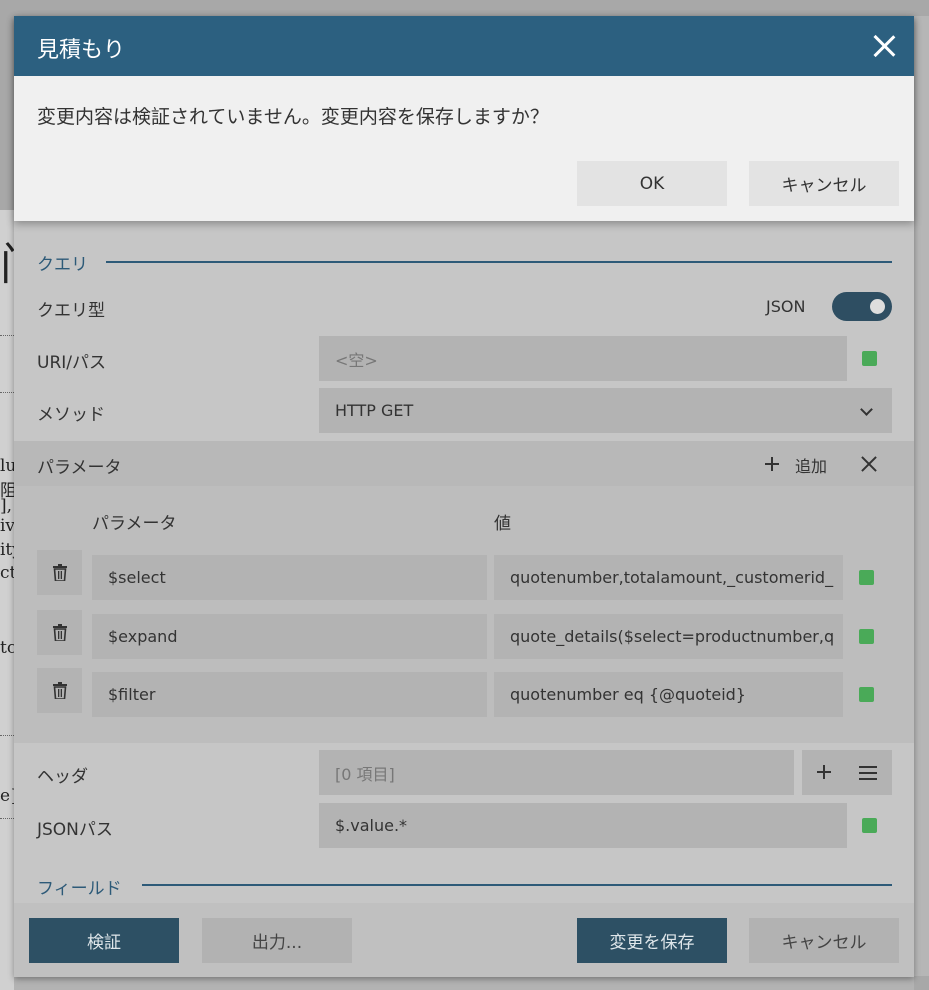  Describe the element at coordinates (605, 410) in the screenshot. I see `method-select: HTTP GET` at that location.